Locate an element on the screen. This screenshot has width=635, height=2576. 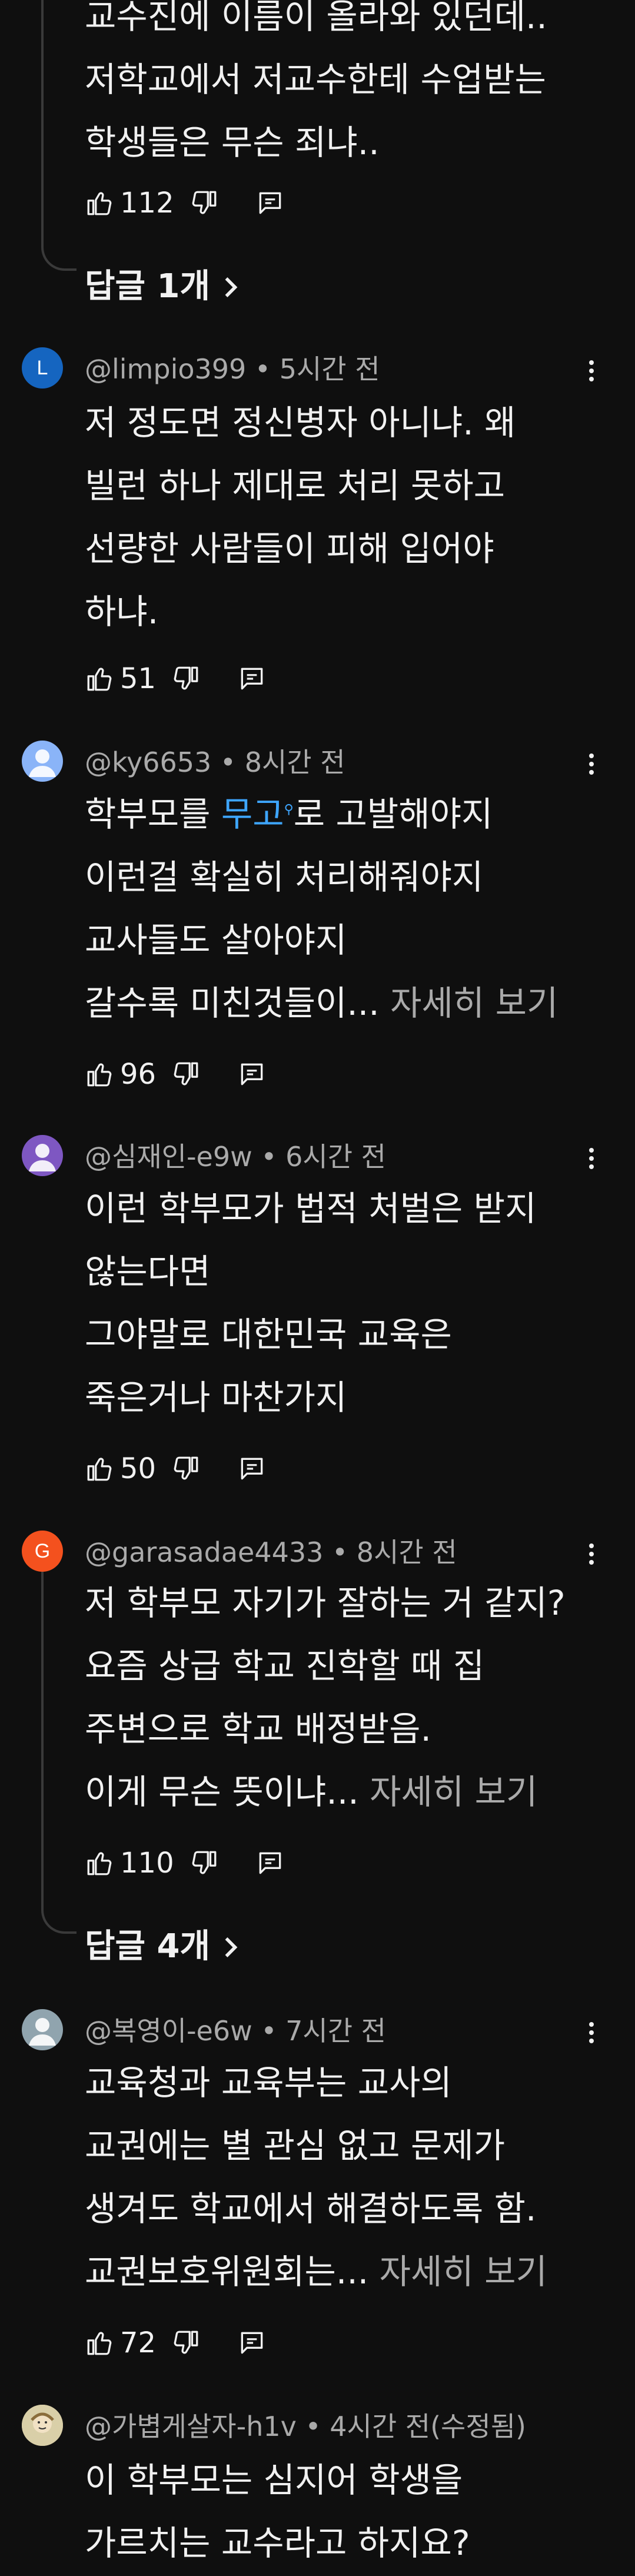
comment-line: 선량한 사람들이 피해 입어야 is located at coordinates (290, 549).